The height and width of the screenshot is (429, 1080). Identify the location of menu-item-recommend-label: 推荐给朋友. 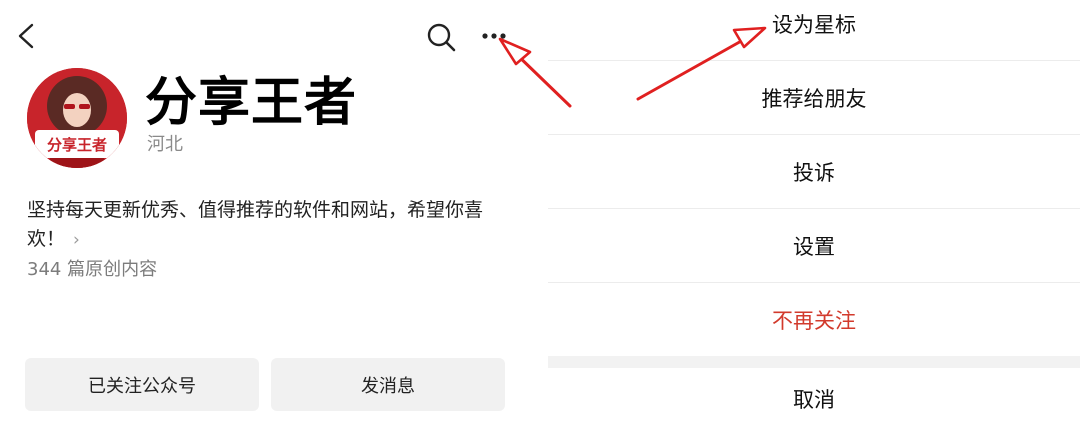
(814, 98).